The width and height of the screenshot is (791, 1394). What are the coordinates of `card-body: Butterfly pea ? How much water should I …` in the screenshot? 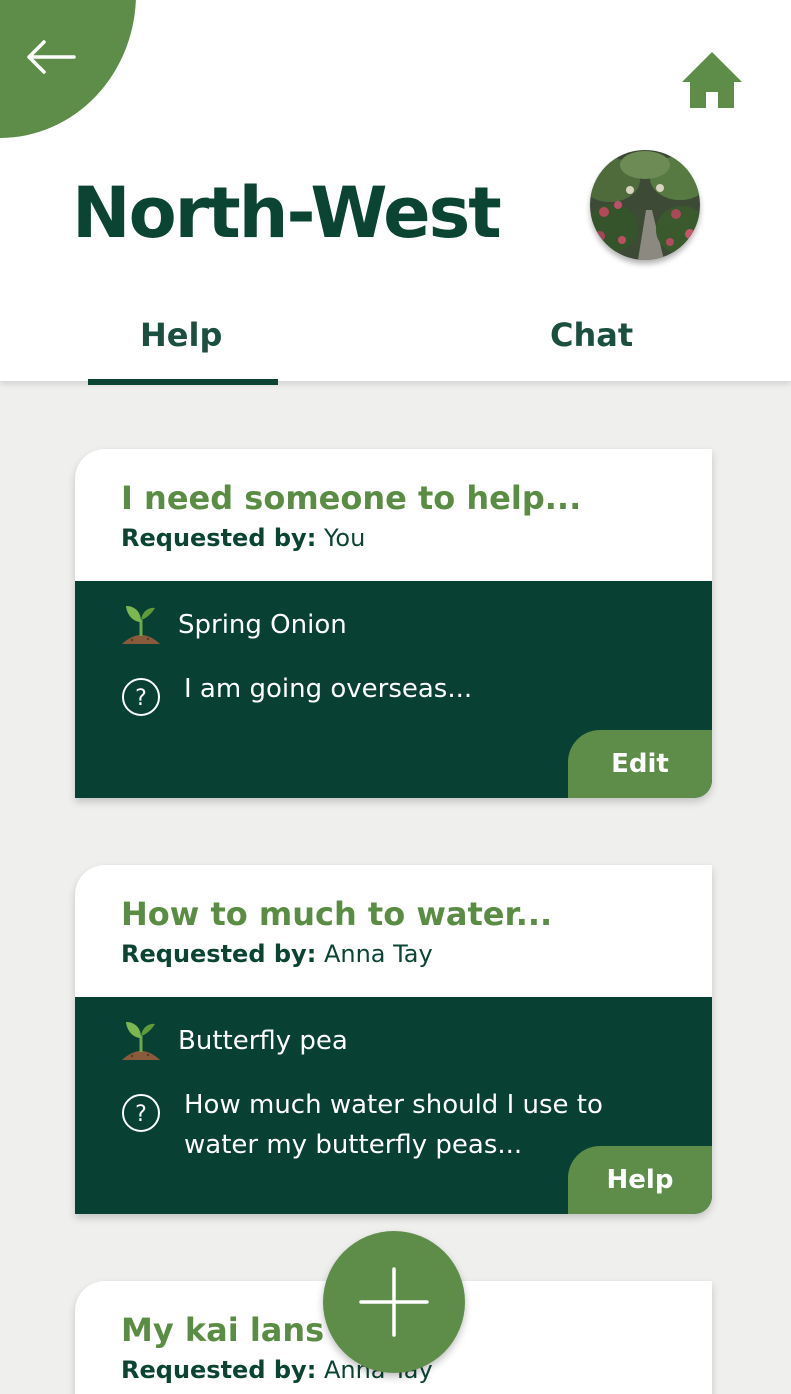 It's located at (393, 1105).